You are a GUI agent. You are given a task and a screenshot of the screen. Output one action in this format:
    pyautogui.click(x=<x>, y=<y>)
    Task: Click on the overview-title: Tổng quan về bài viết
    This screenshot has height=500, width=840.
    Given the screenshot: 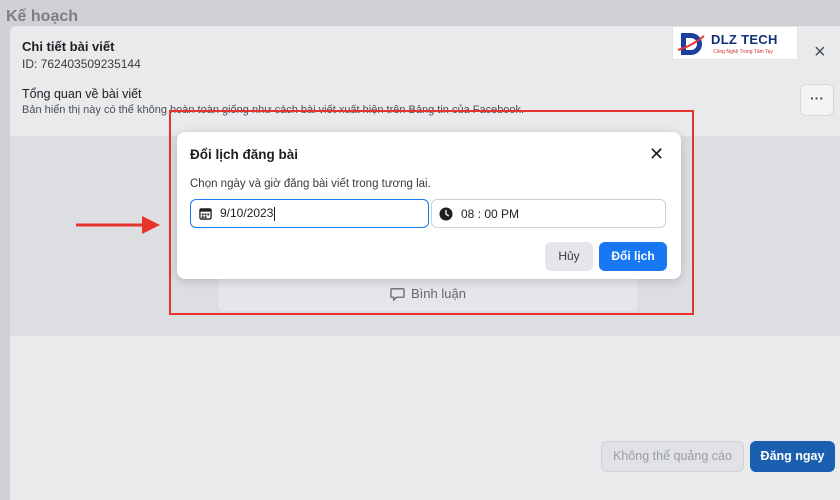 What is the action you would take?
    pyautogui.click(x=82, y=94)
    